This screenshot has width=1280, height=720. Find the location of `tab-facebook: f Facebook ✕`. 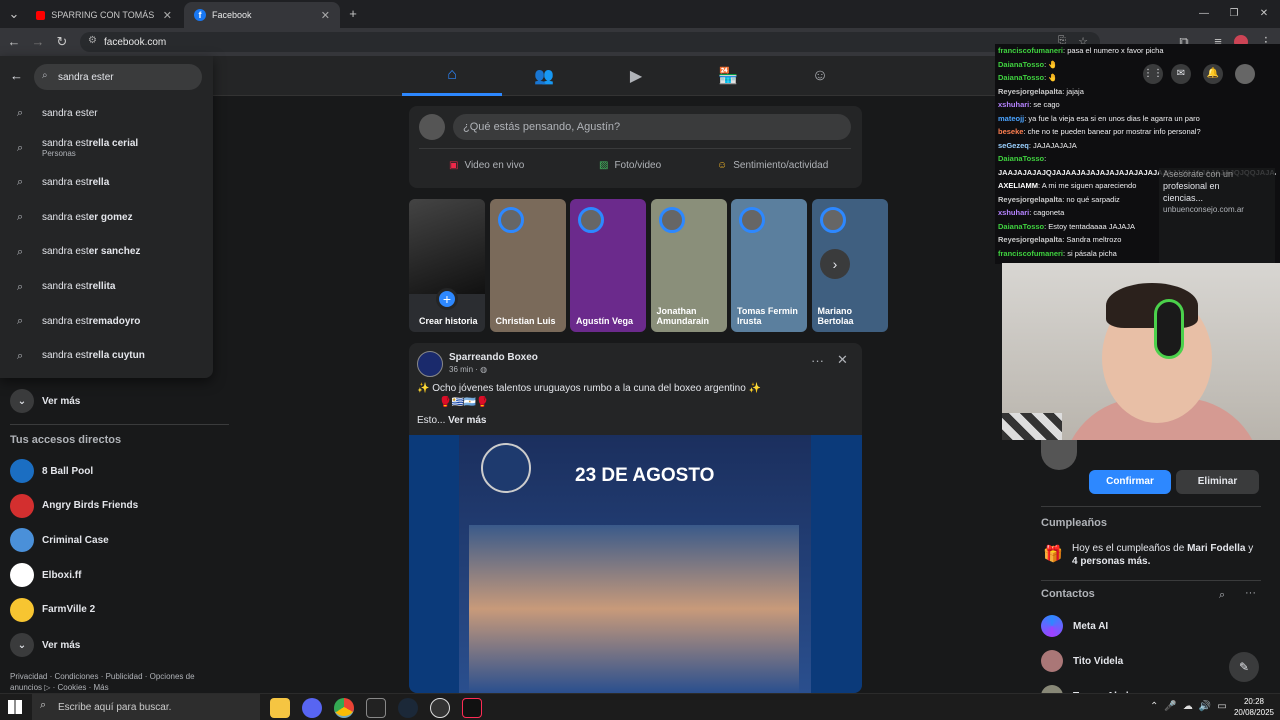

tab-facebook: f Facebook ✕ is located at coordinates (262, 15).